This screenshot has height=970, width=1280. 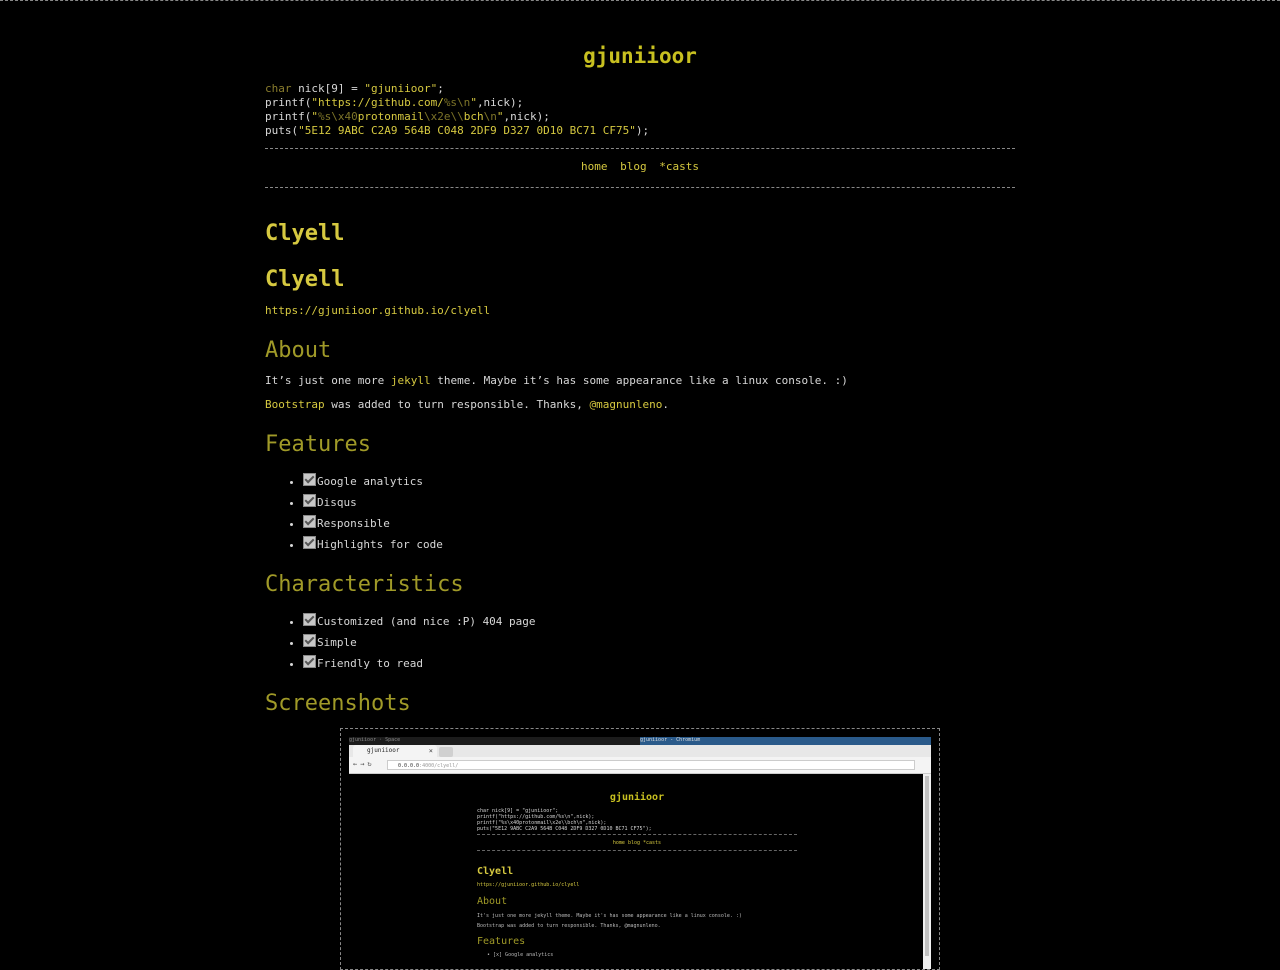 What do you see at coordinates (338, 703) in the screenshot?
I see `screenshots-heading: Screenshots` at bounding box center [338, 703].